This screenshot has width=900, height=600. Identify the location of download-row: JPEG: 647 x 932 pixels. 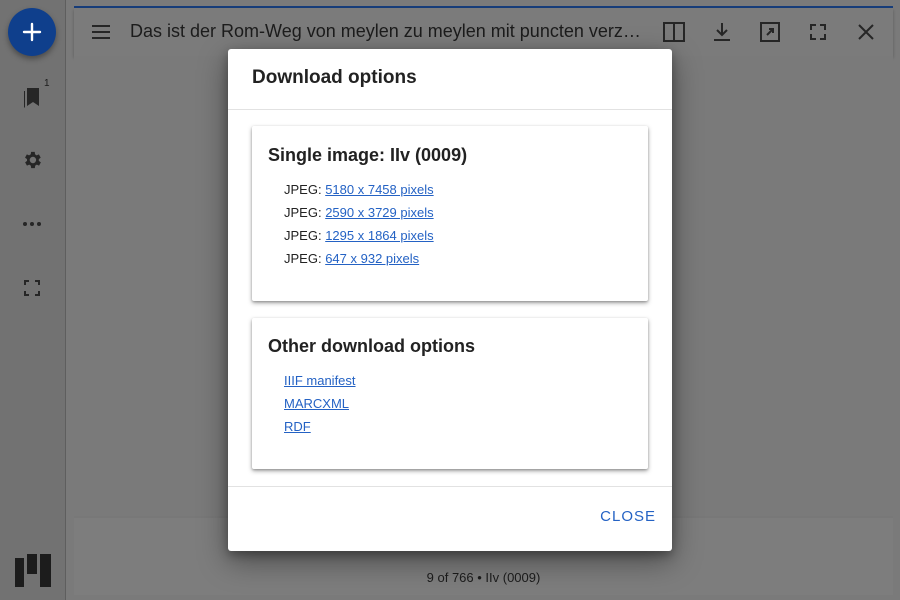
(352, 258).